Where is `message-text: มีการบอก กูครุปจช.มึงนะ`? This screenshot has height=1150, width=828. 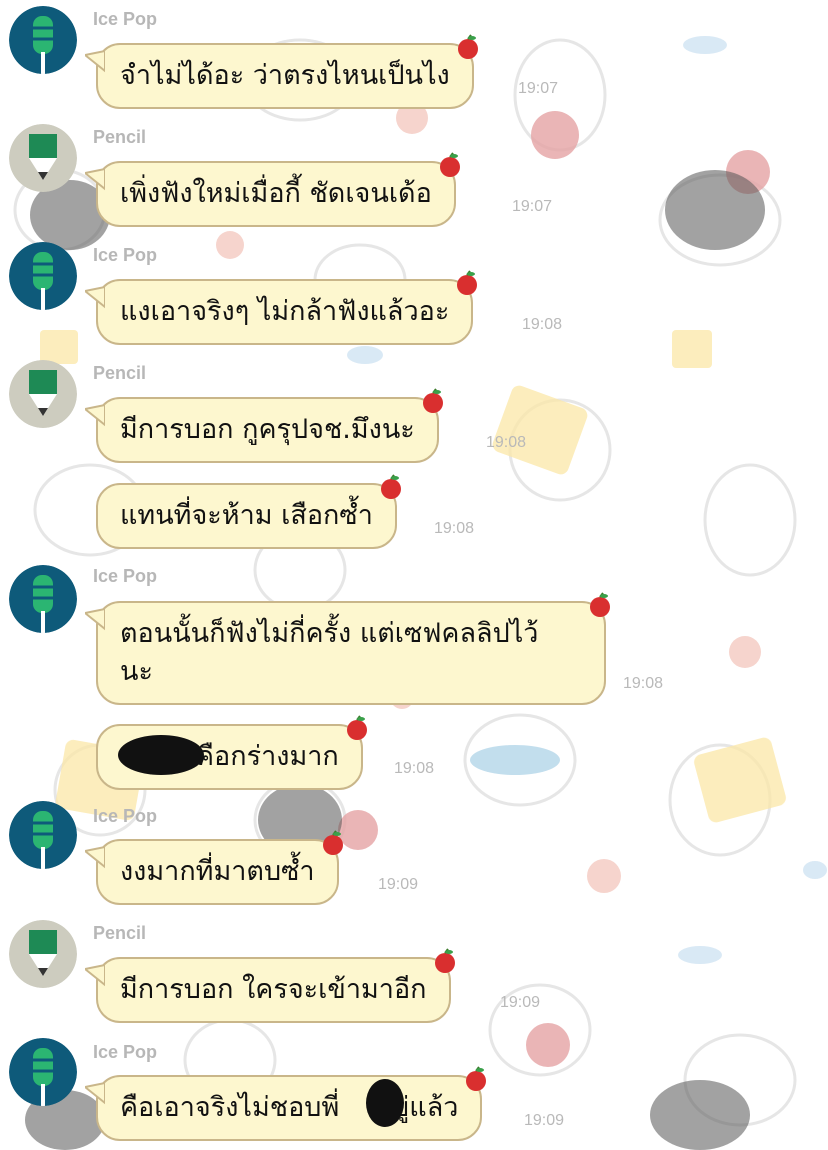 message-text: มีการบอก กูครุปจช.มึงนะ is located at coordinates (267, 429).